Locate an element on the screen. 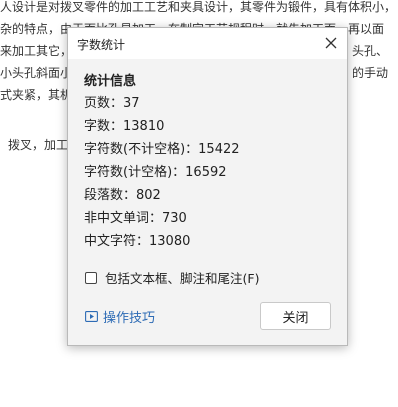 Image resolution: width=398 pixels, height=407 pixels. stat-chinese-chars: 中文字符：13080 is located at coordinates (137, 239).